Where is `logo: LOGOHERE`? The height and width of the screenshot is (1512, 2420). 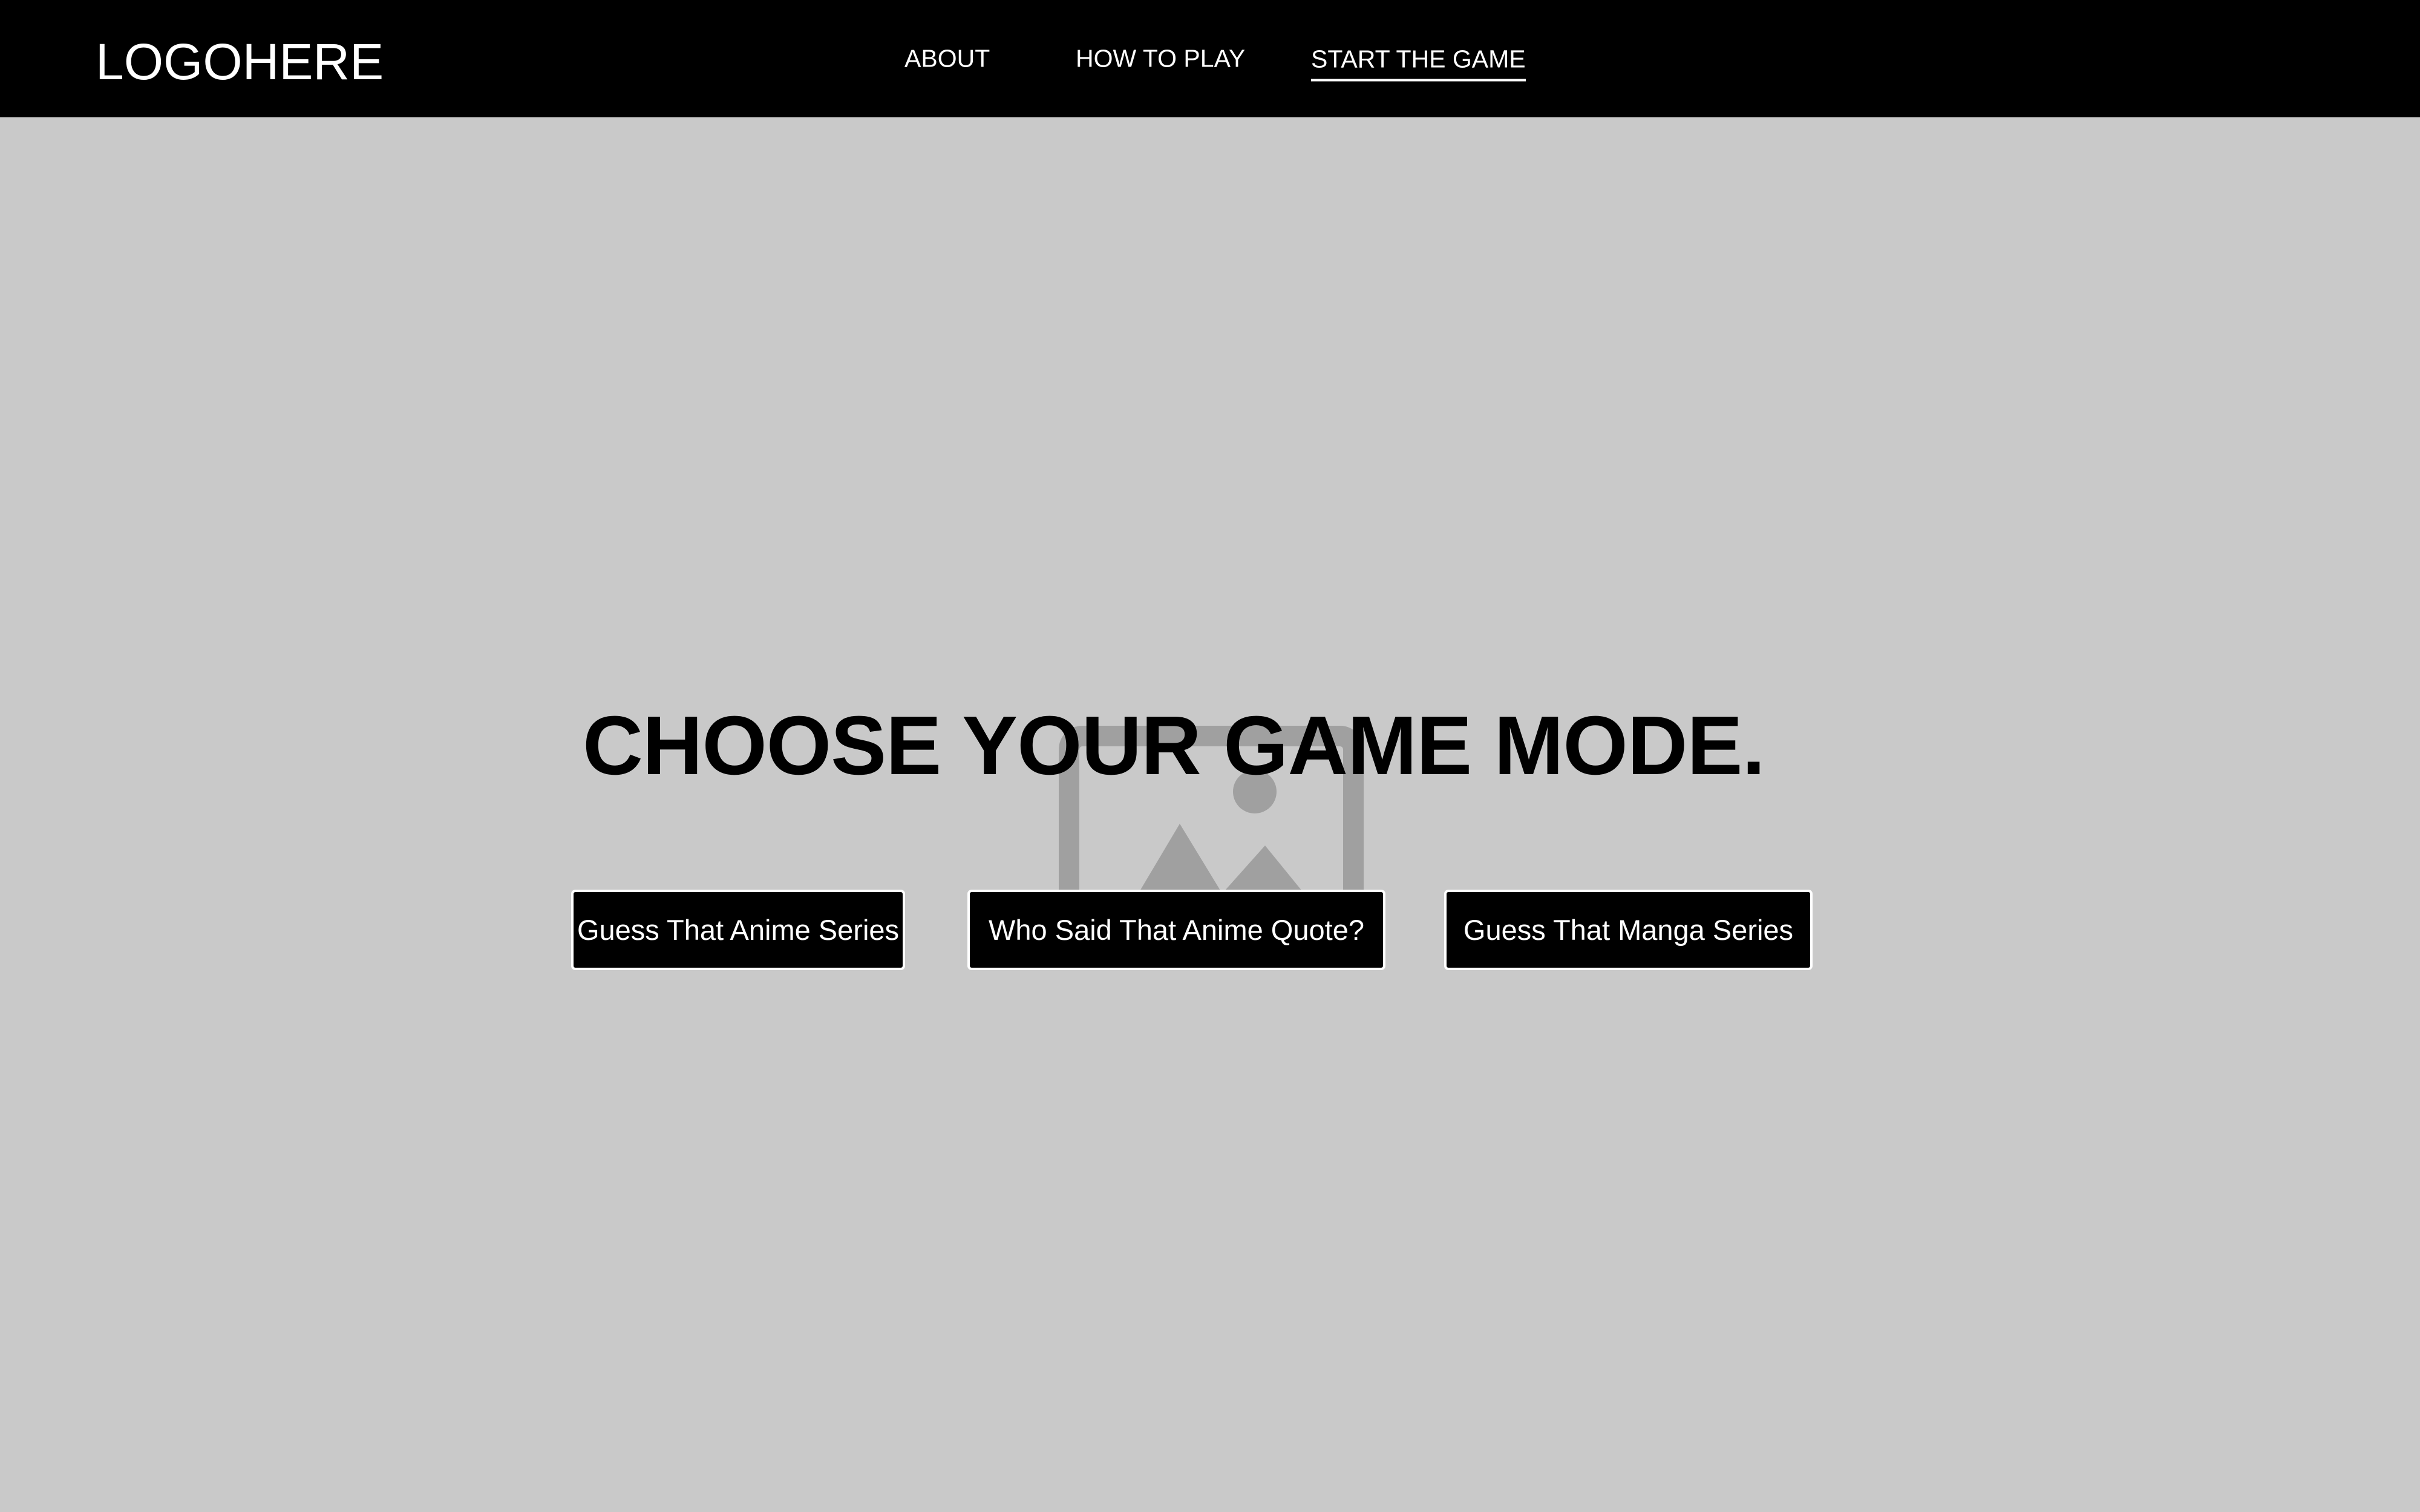
logo: LOGOHERE is located at coordinates (240, 61).